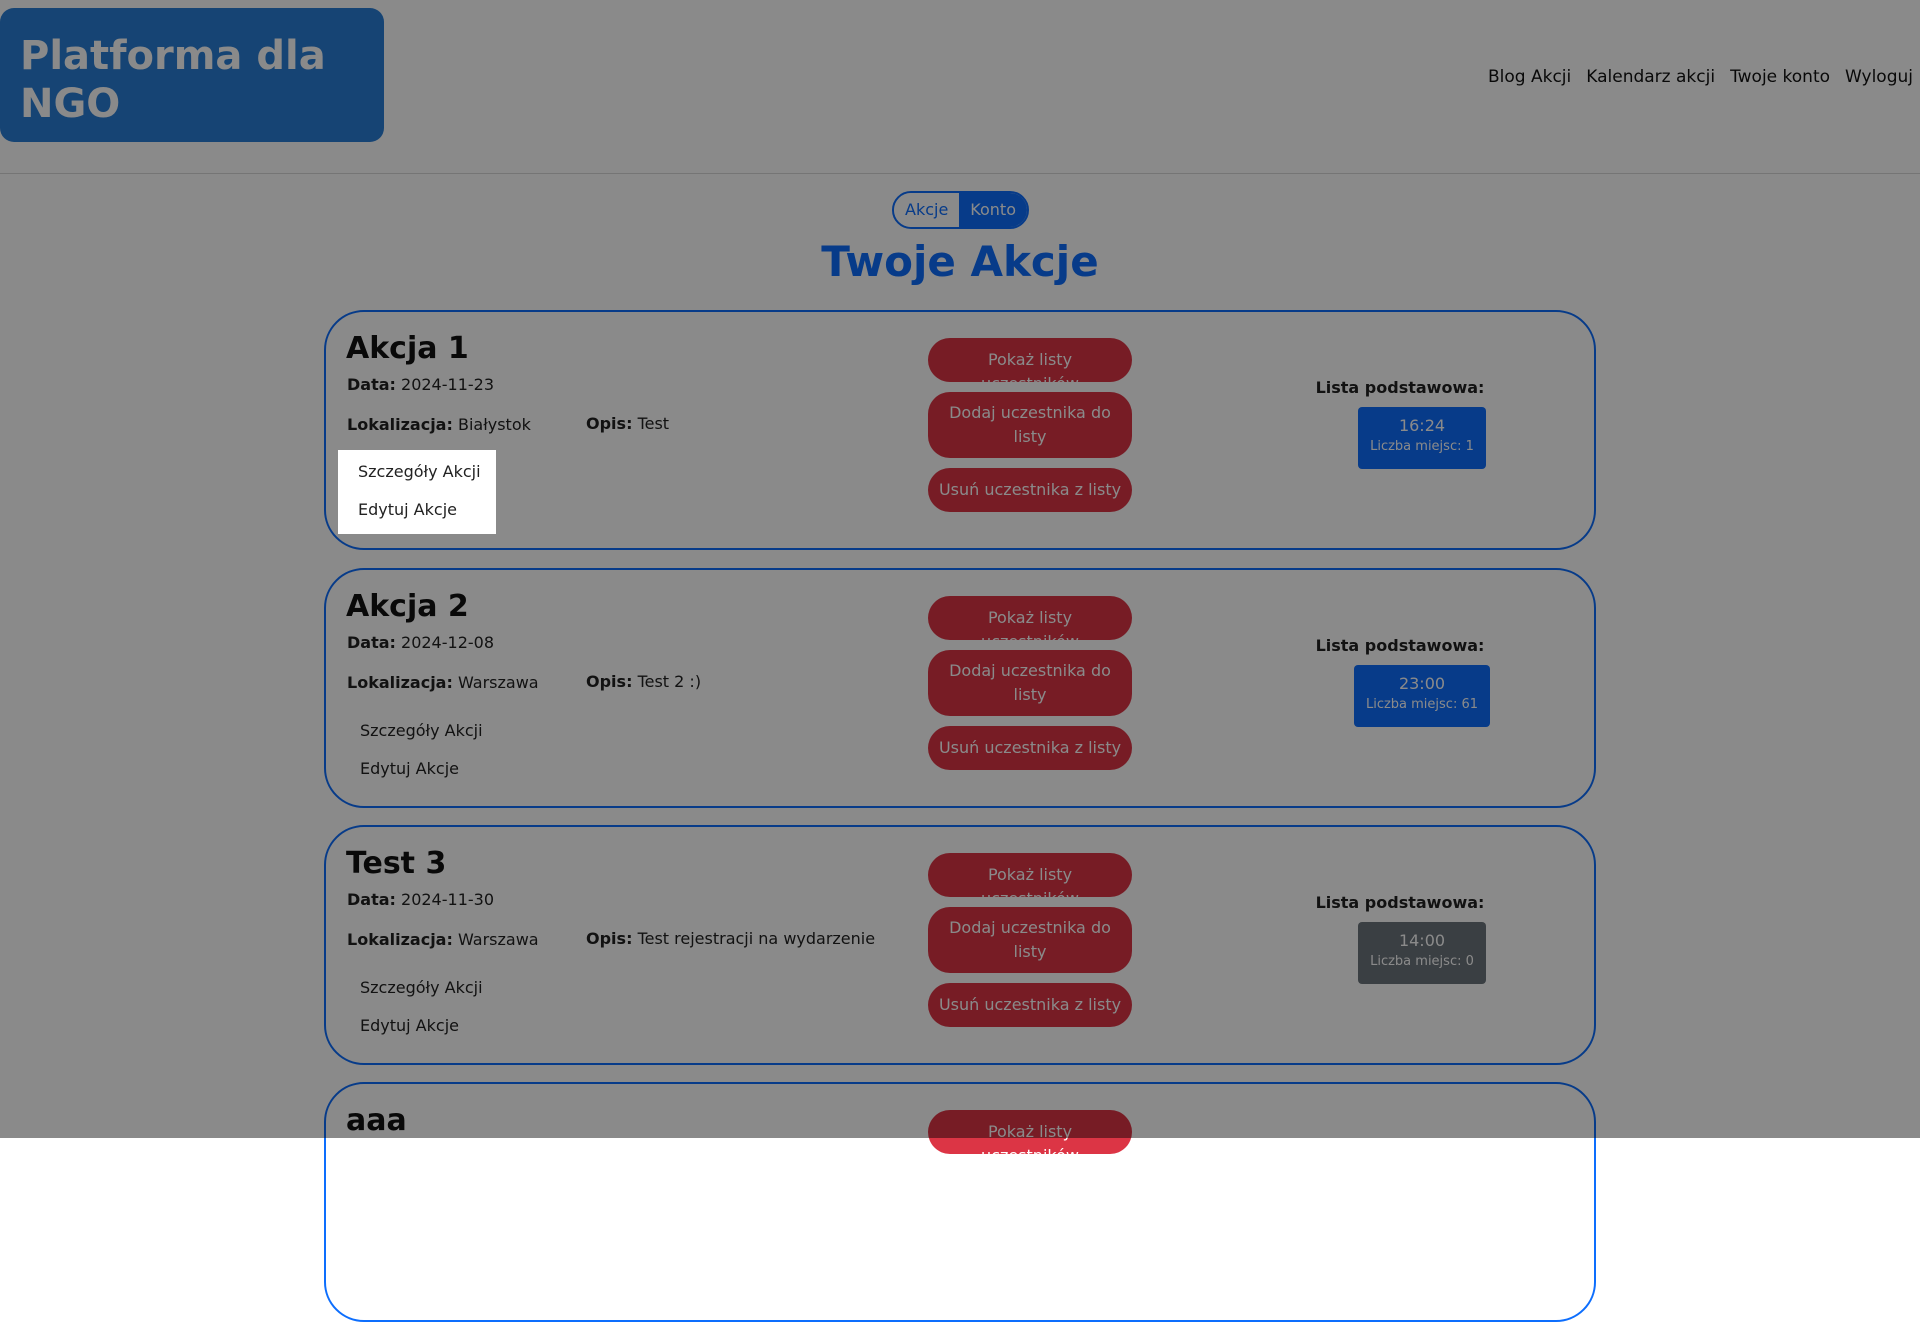  I want to click on event-title: aaa, so click(376, 1120).